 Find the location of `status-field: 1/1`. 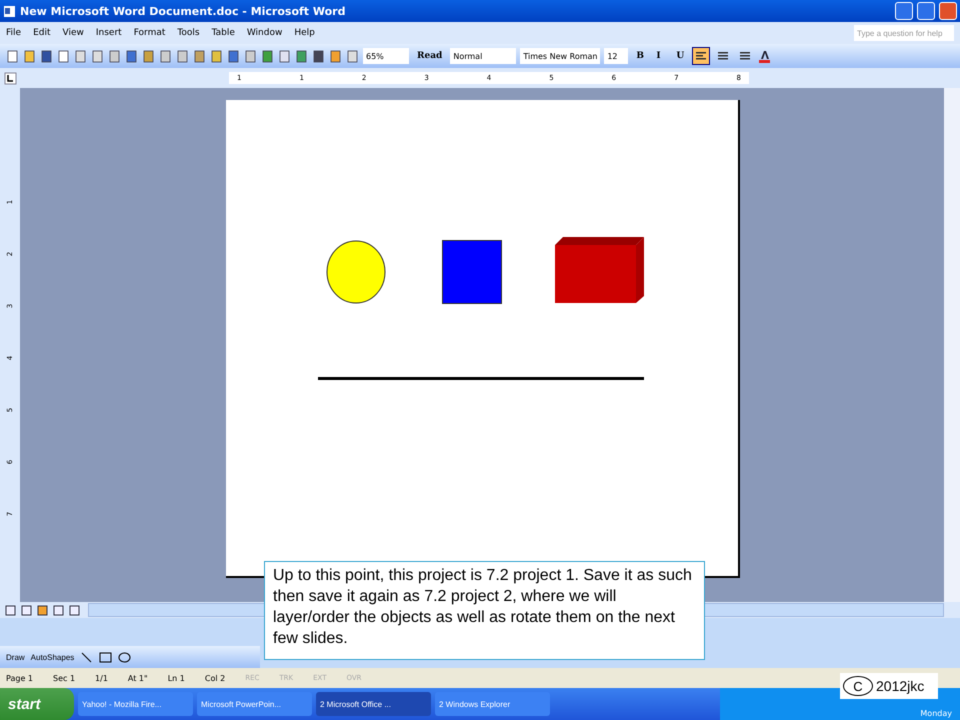

status-field: 1/1 is located at coordinates (101, 678).